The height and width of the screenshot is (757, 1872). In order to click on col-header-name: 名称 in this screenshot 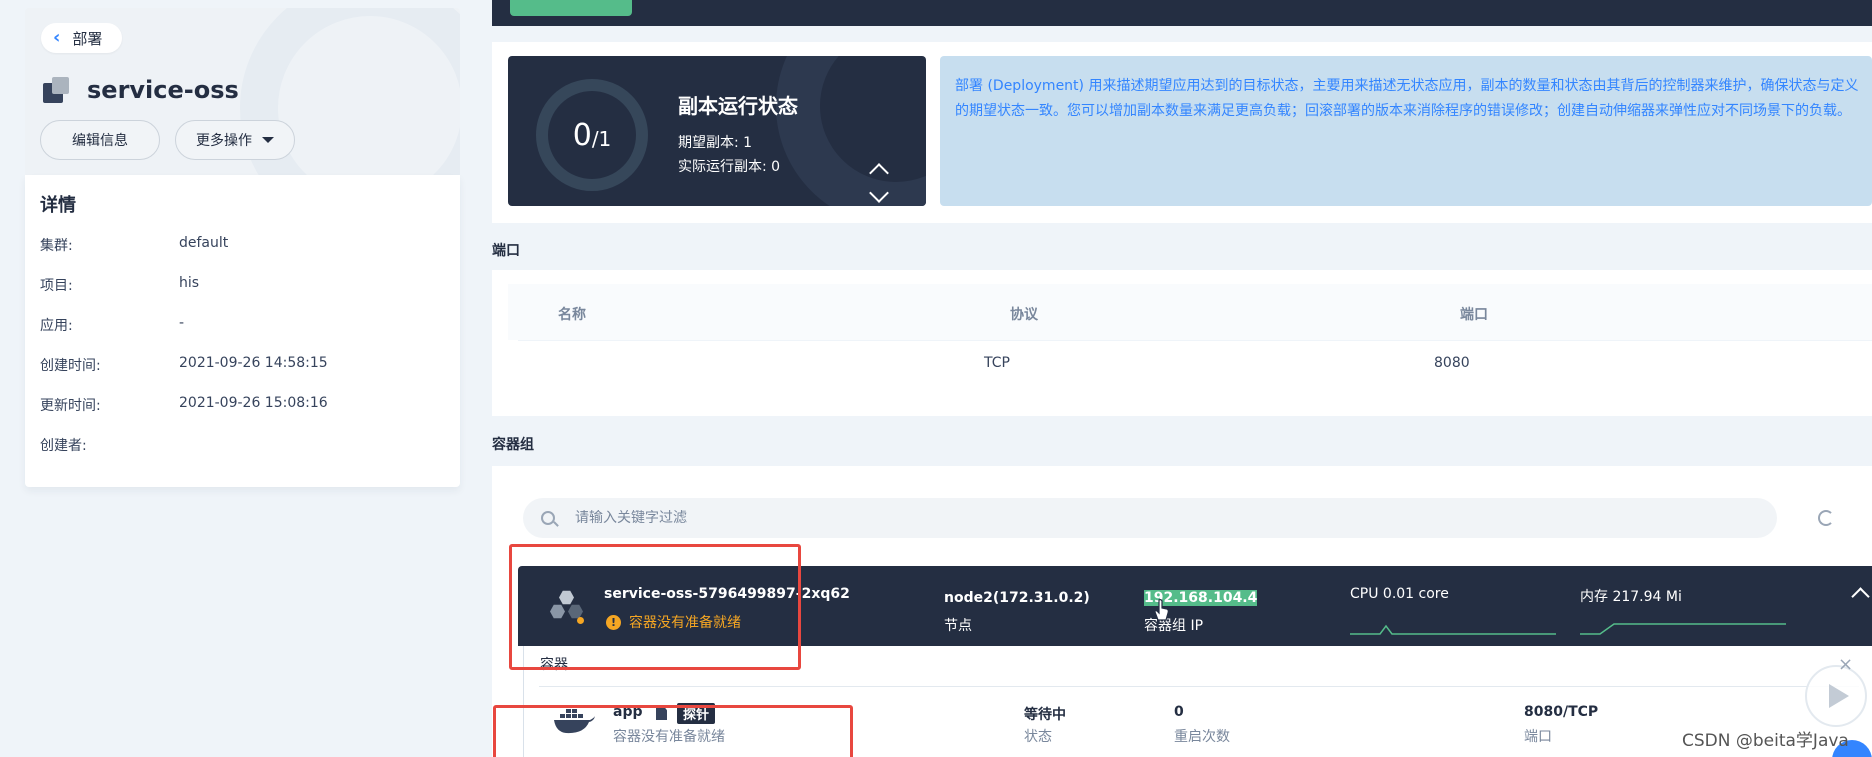, I will do `click(572, 315)`.